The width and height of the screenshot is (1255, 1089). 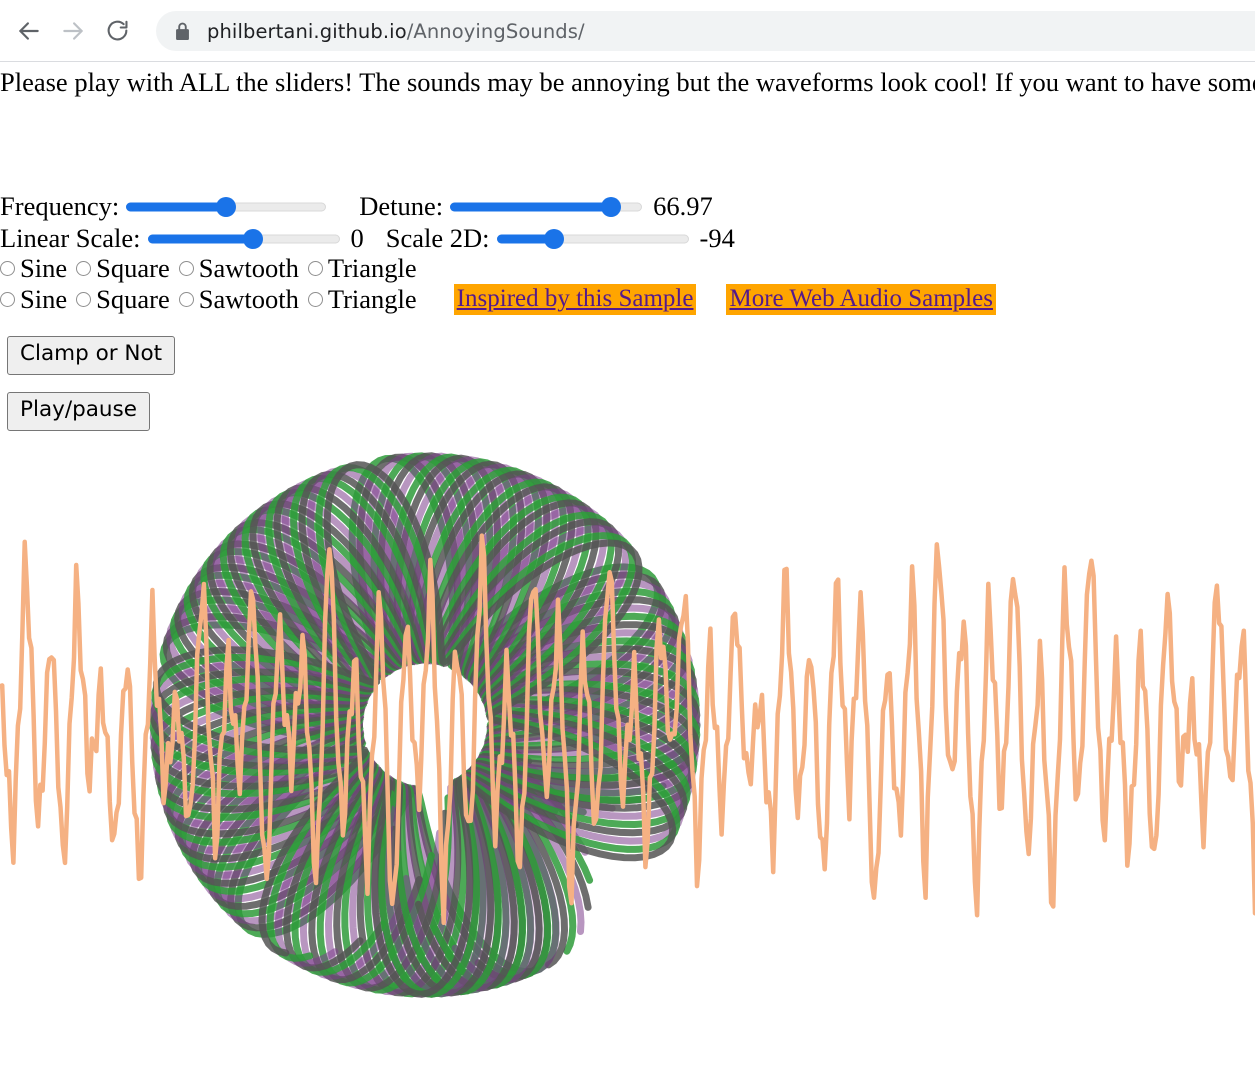 I want to click on address-bar: philbertani.github.io/AnnoyingSounds/, so click(x=705, y=31).